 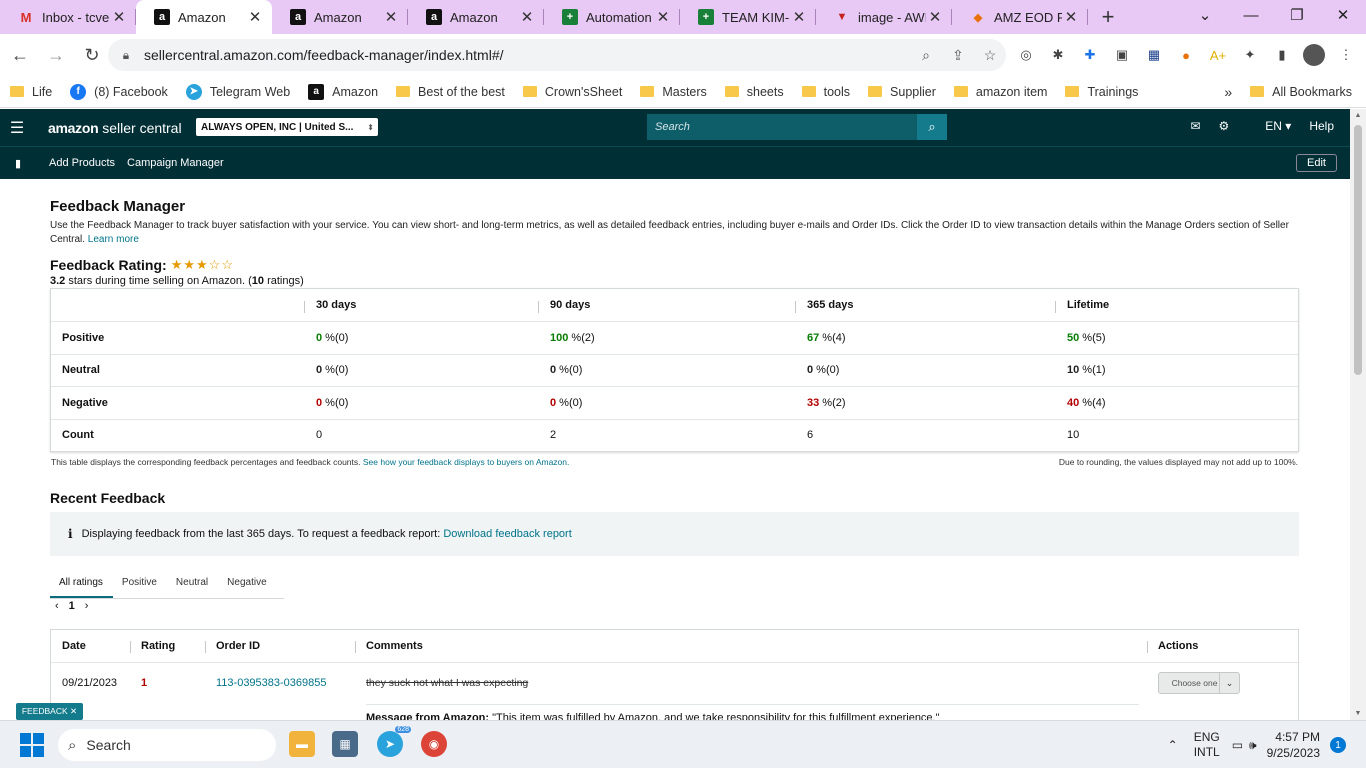 I want to click on chevron-up-icon: ⌃, so click(x=1173, y=745).